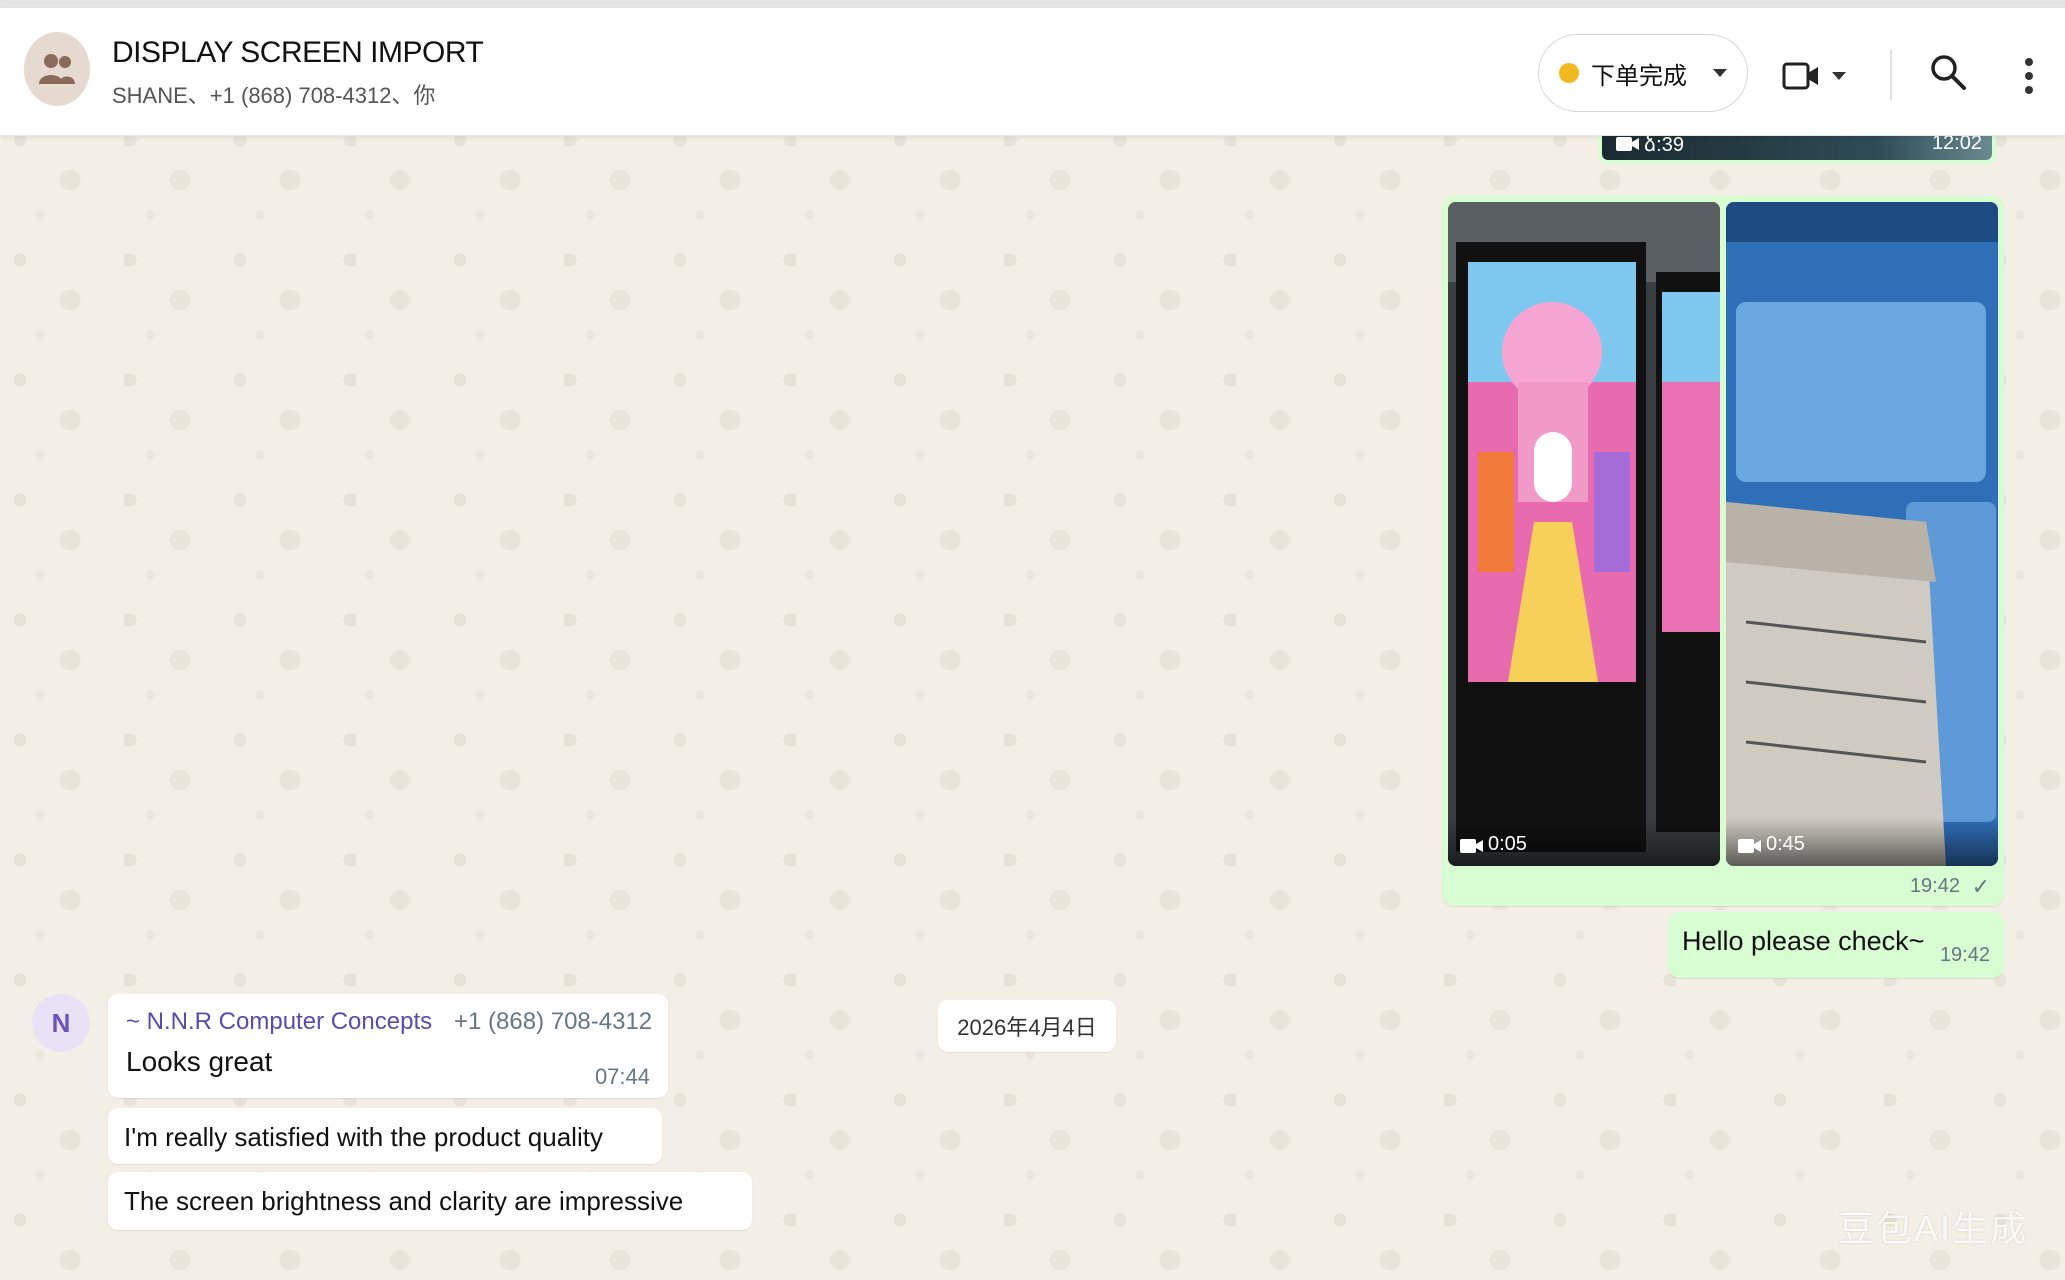  I want to click on video-thumbnail: 0:45, so click(1862, 534).